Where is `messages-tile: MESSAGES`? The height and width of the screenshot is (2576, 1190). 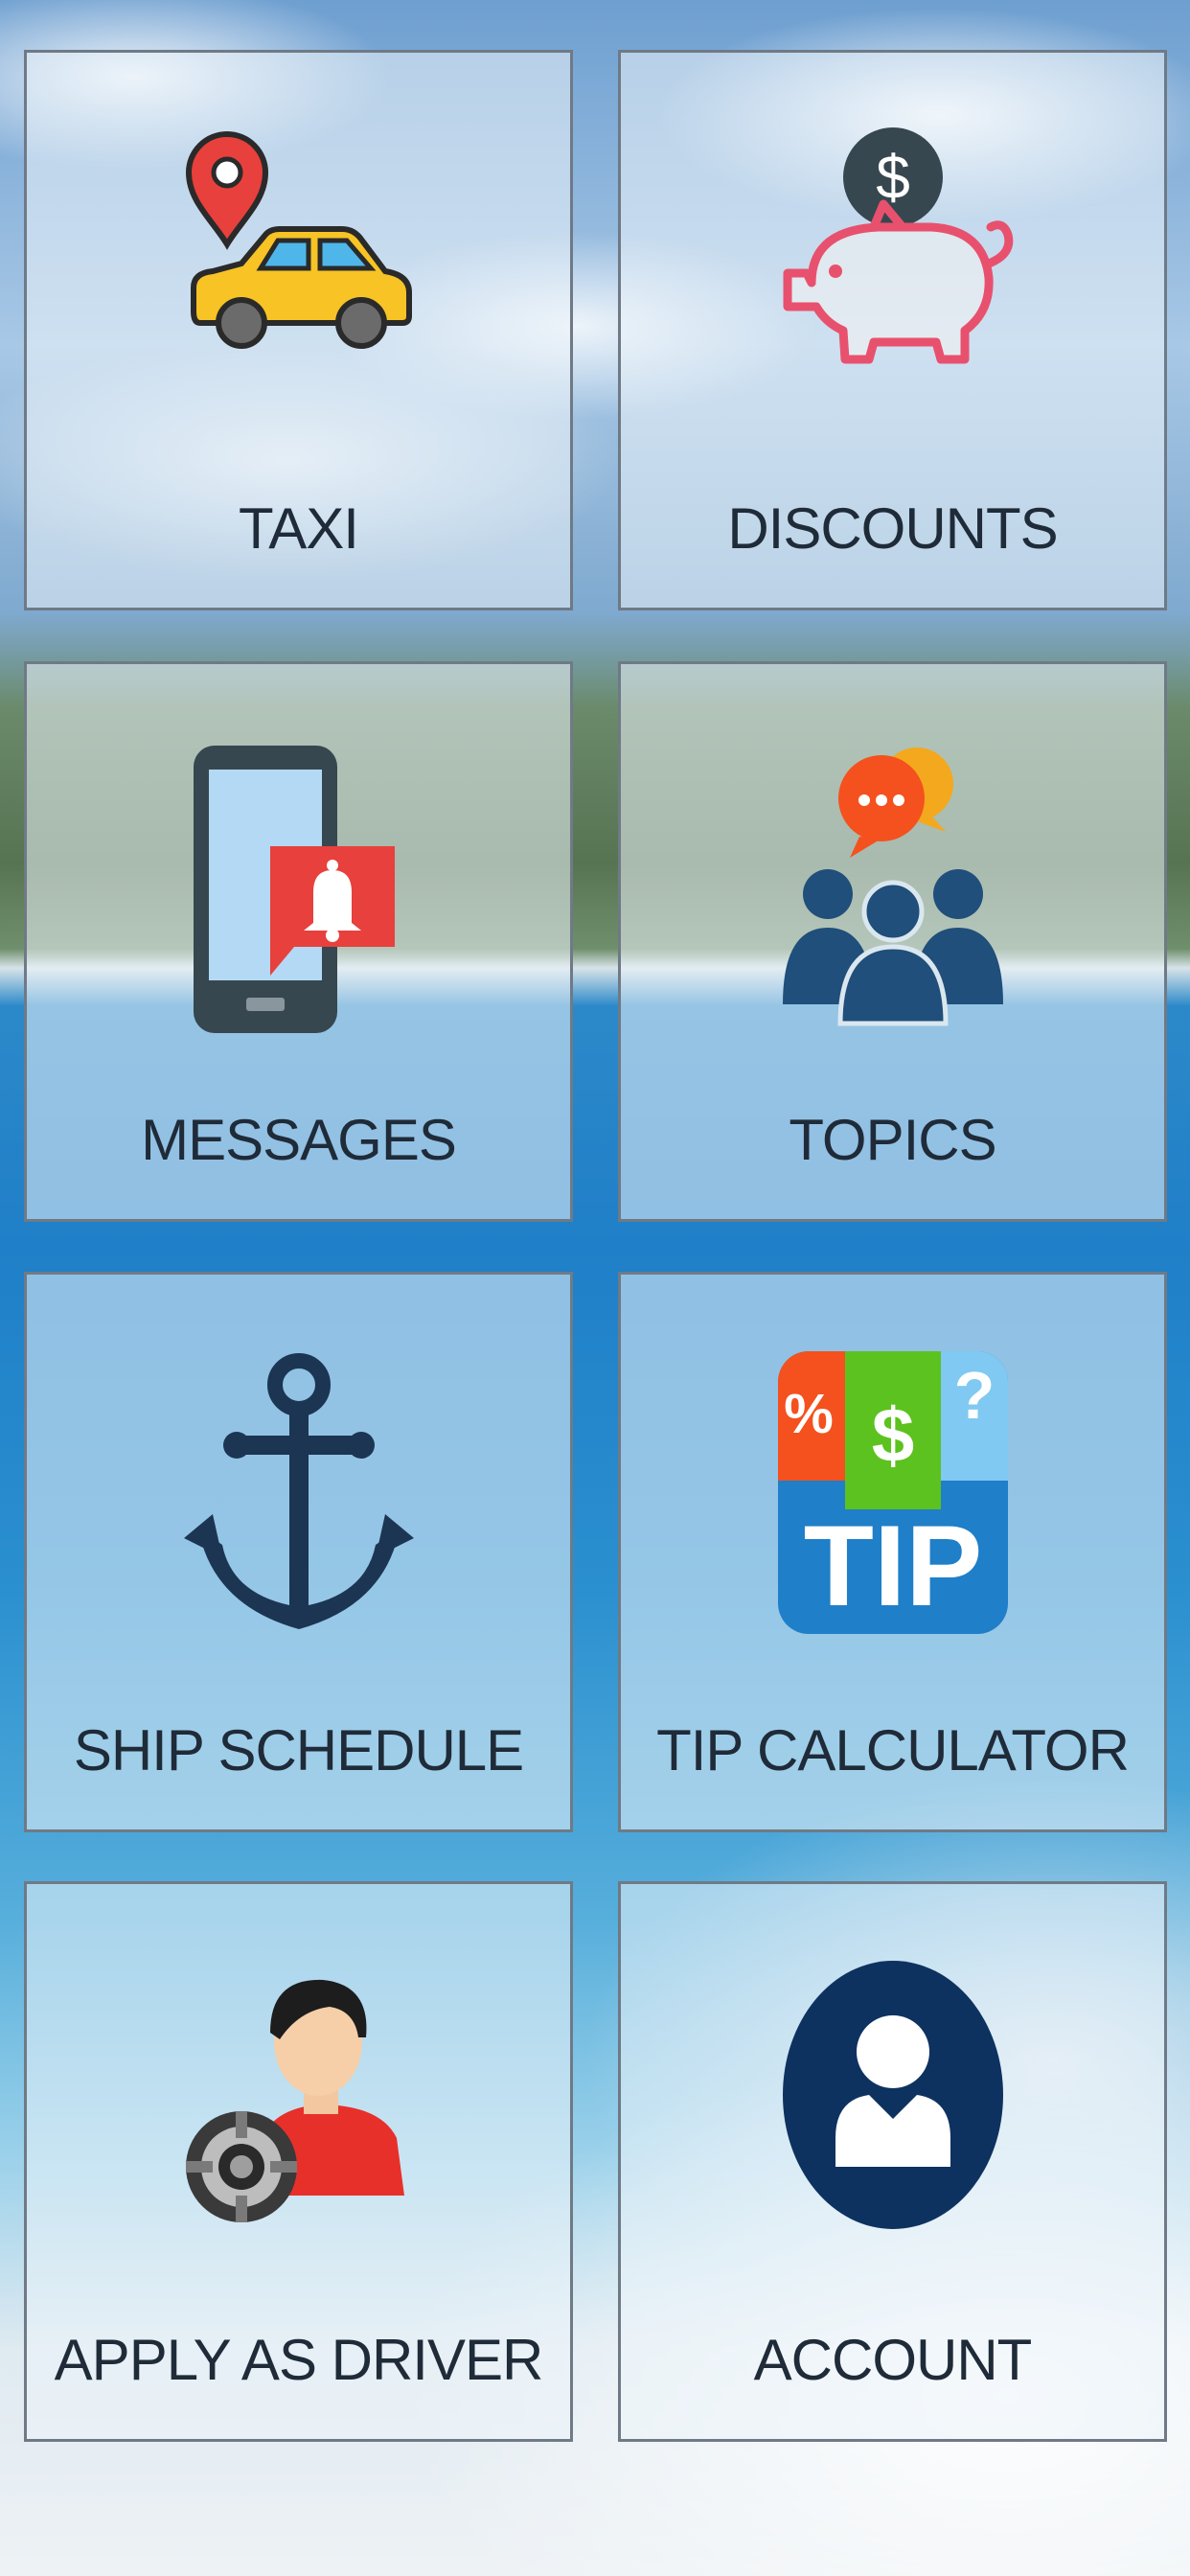 messages-tile: MESSAGES is located at coordinates (298, 941).